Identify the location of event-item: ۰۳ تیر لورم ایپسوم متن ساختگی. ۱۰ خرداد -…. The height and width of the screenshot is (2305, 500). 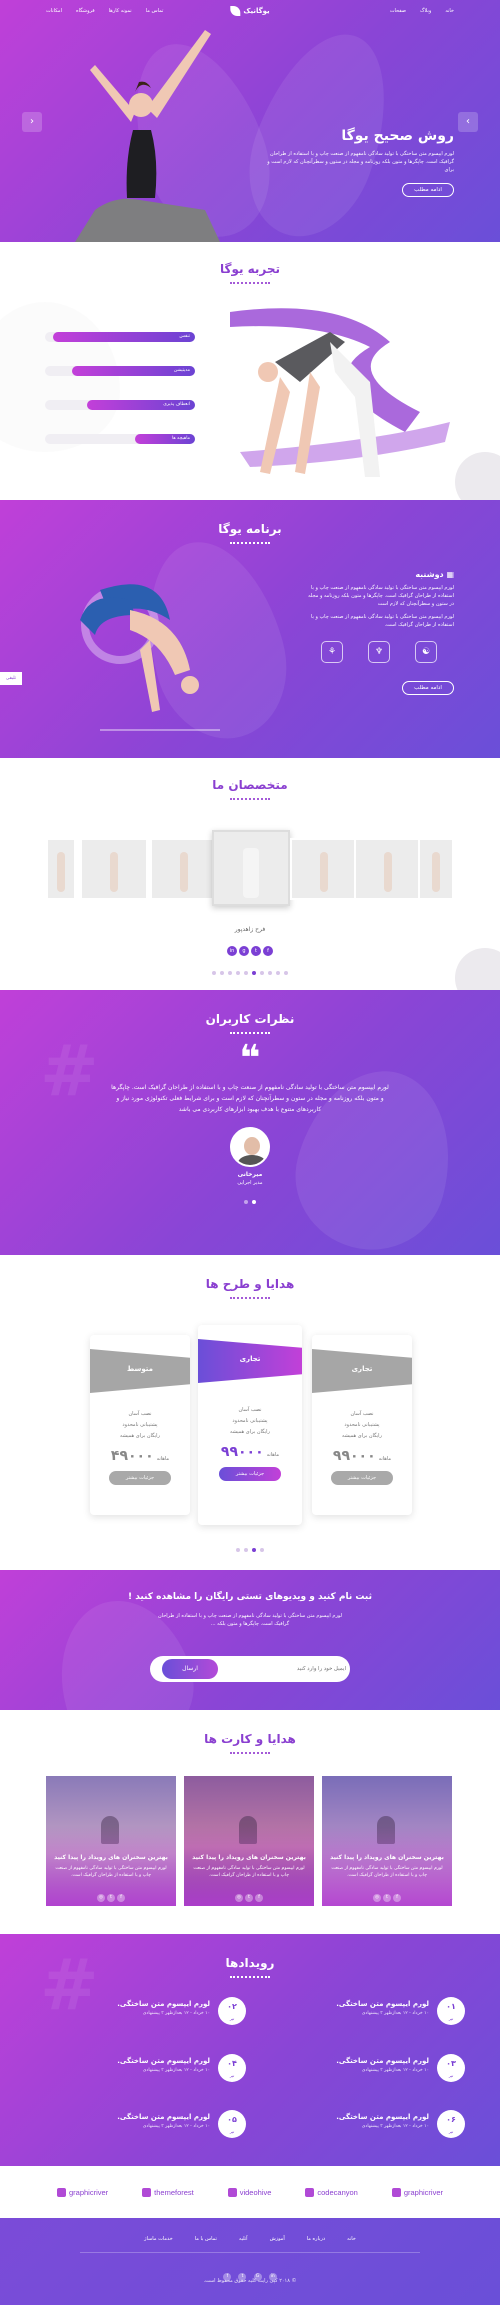
(365, 2074).